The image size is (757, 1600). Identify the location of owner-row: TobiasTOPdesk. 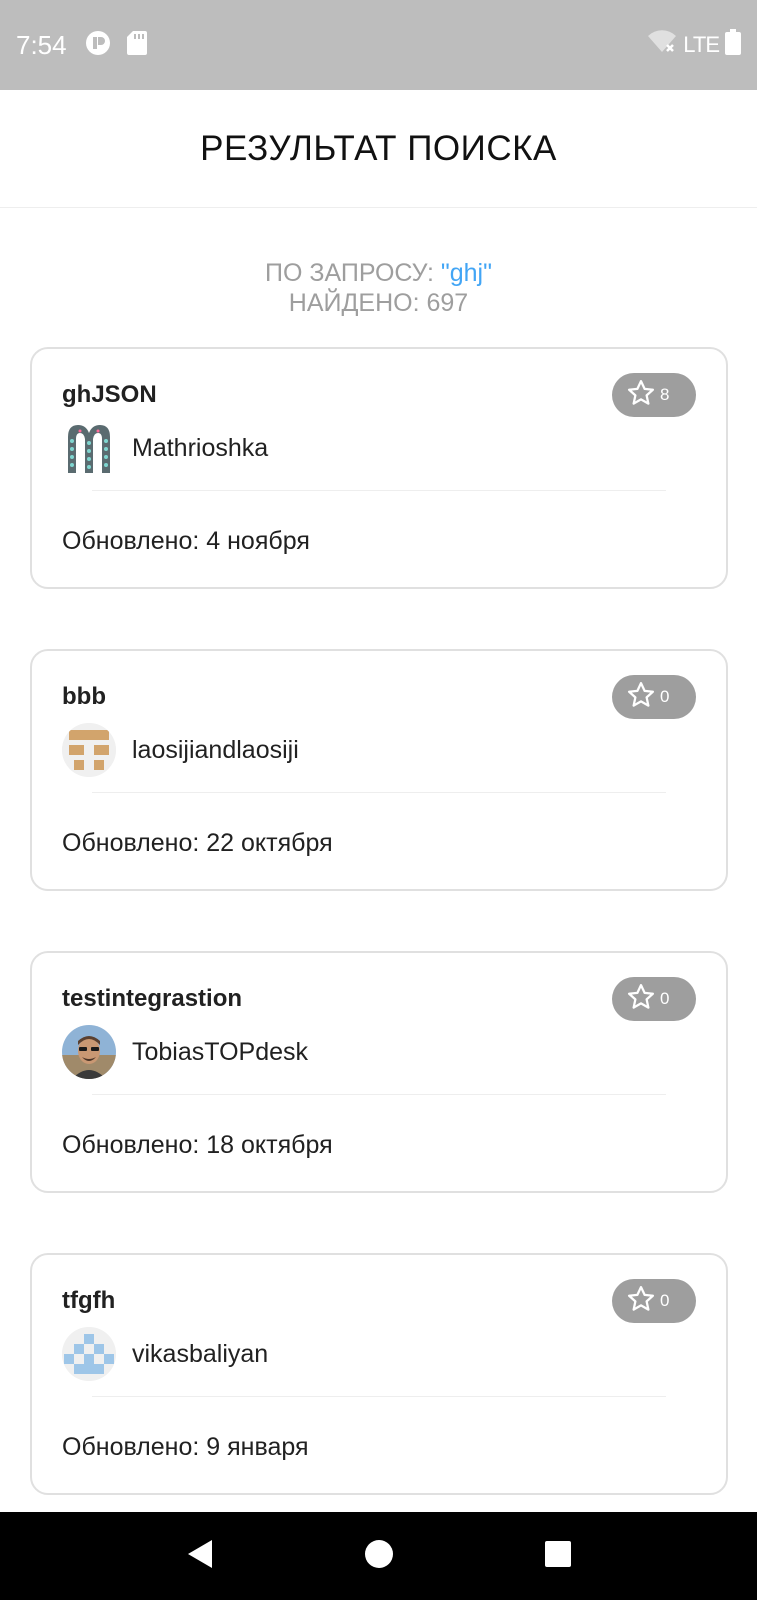
(185, 1052).